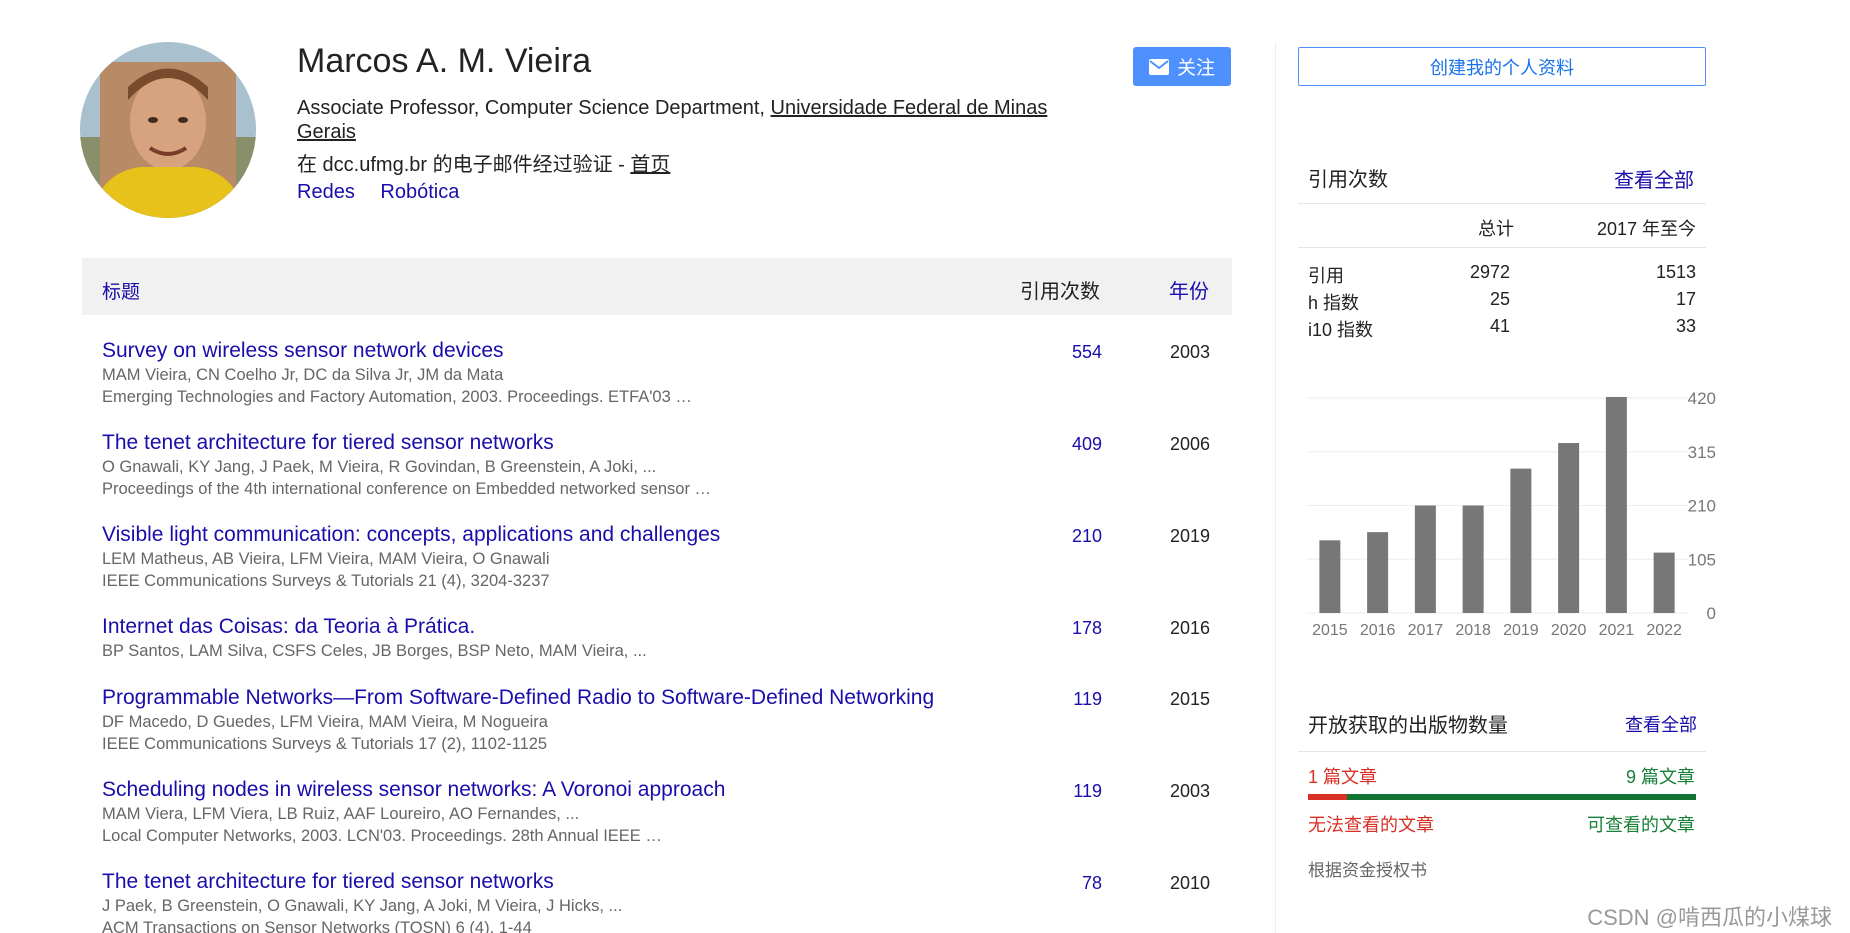 The height and width of the screenshot is (933, 1850). What do you see at coordinates (168, 130) in the screenshot?
I see `profile-photo` at bounding box center [168, 130].